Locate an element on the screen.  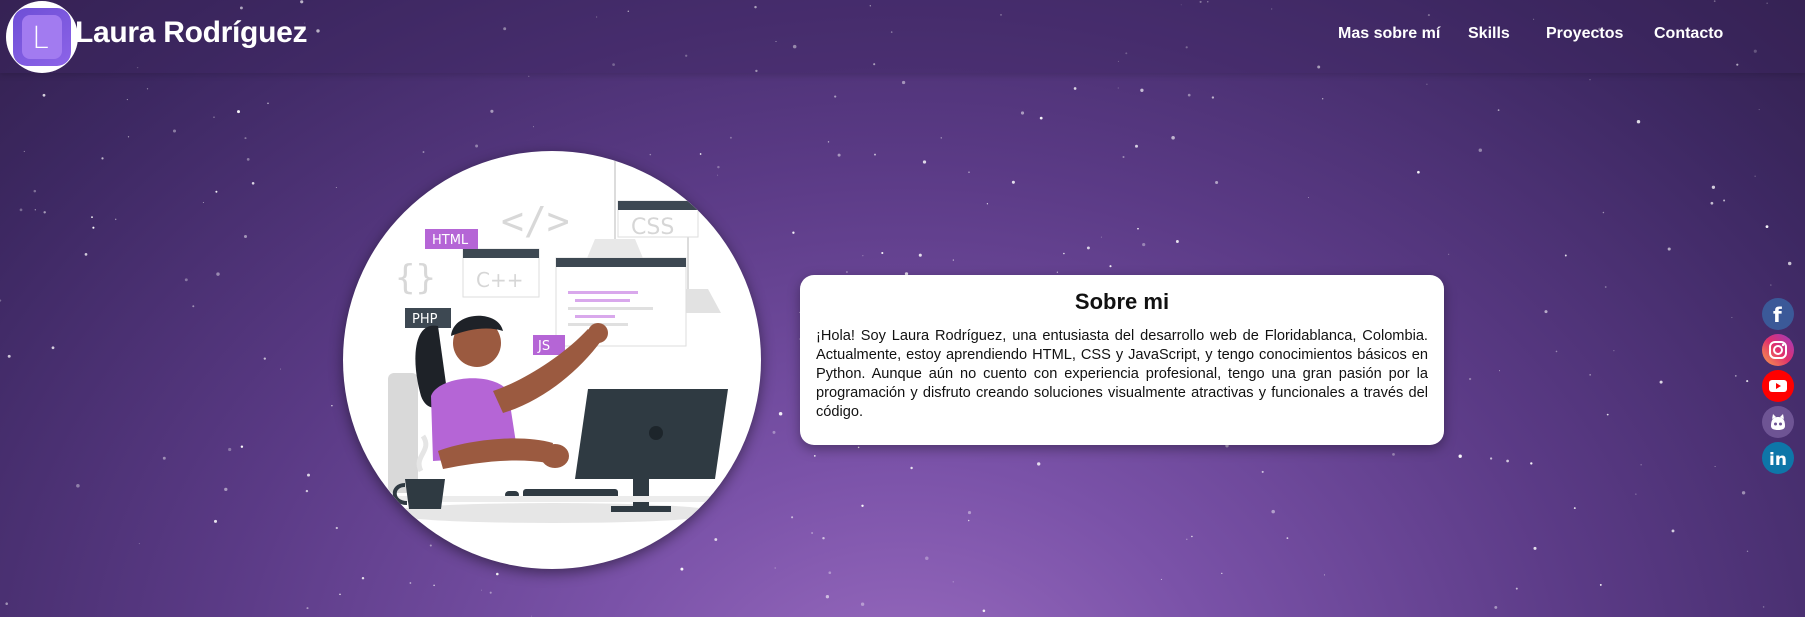
svg-text: f is located at coordinates (1777, 315).